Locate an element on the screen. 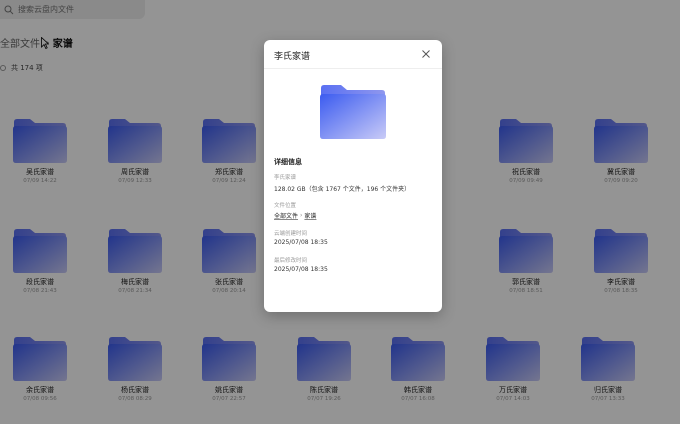  name-label: 李氏家谱 is located at coordinates (285, 178).